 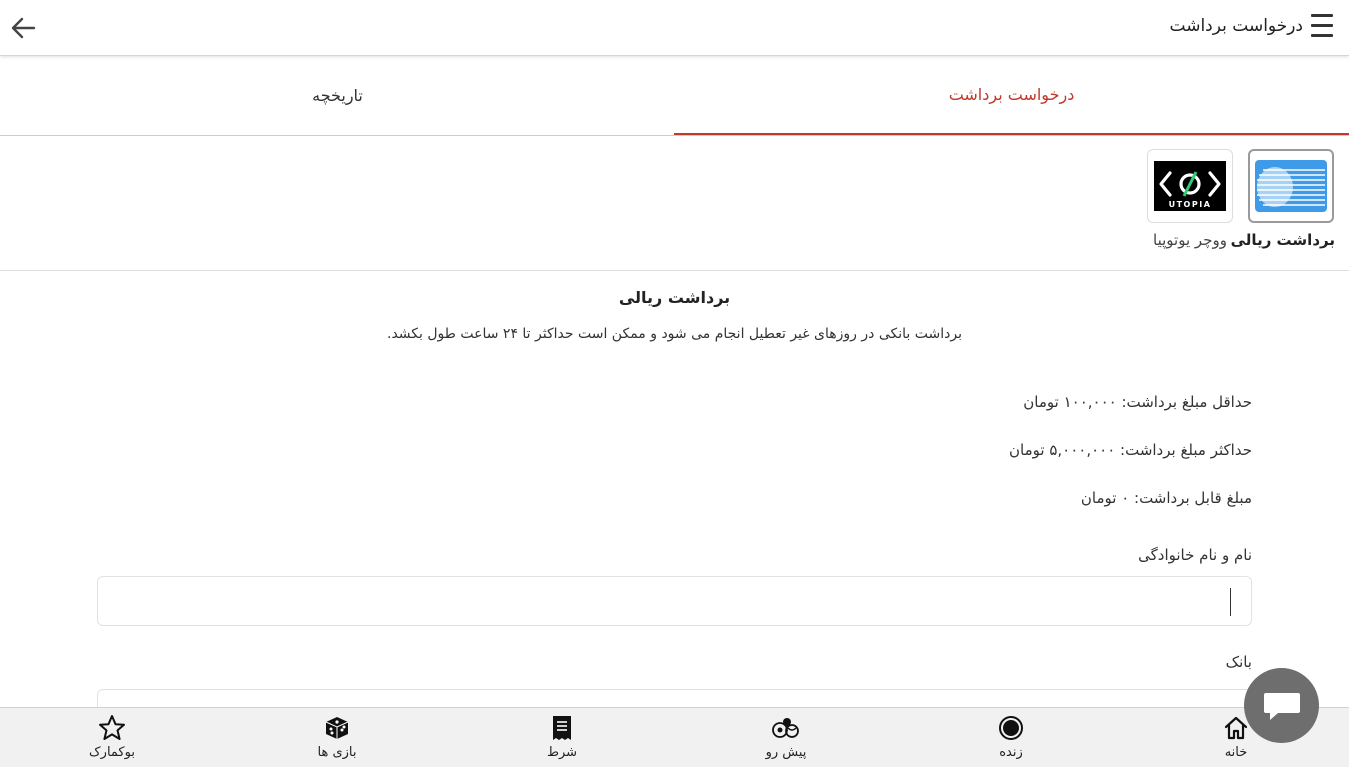 I want to click on nav-label: خانه, so click(x=1236, y=752).